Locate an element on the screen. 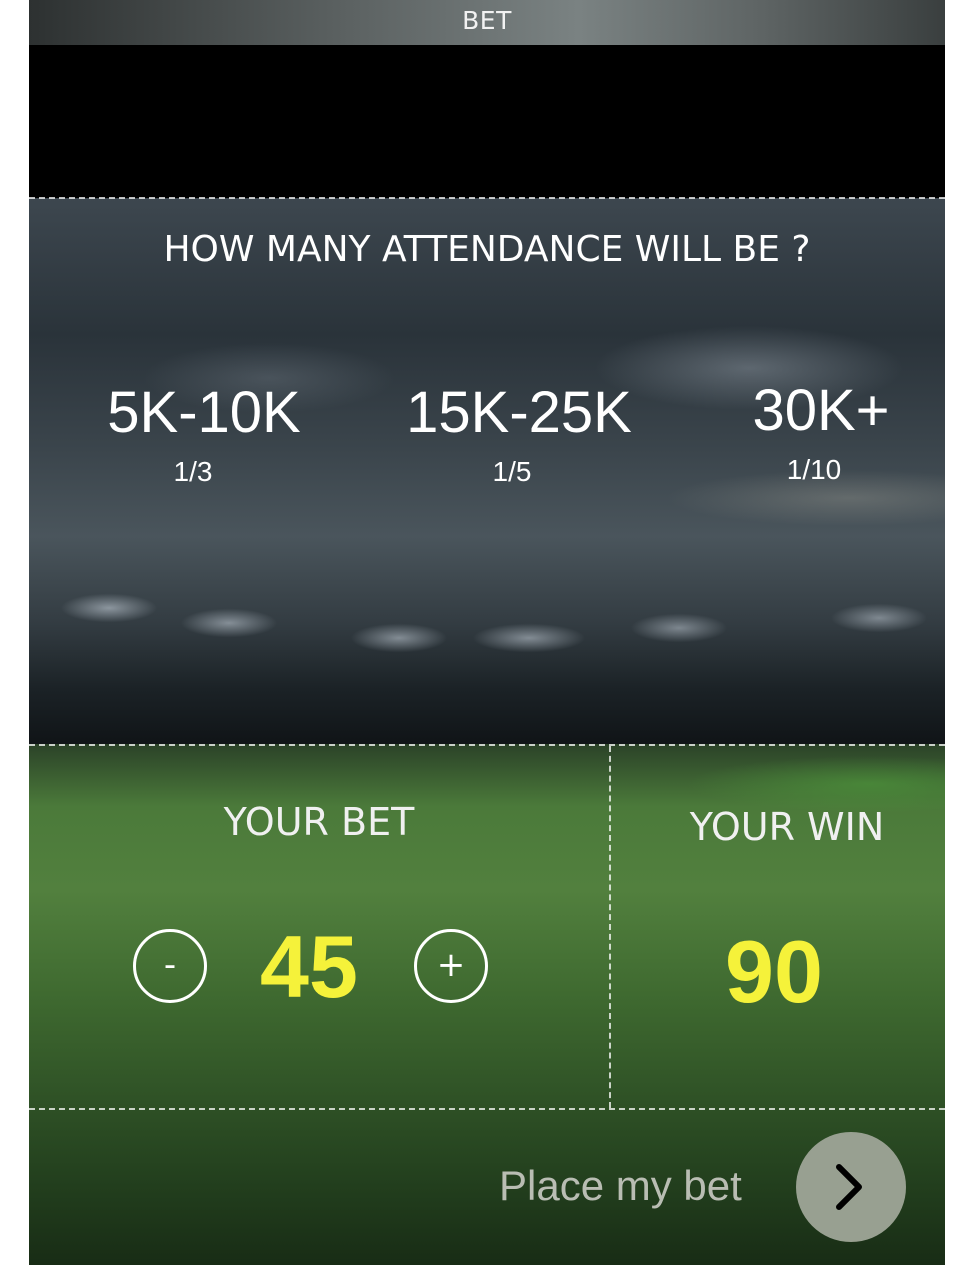  title-bar: BET is located at coordinates (487, 23).